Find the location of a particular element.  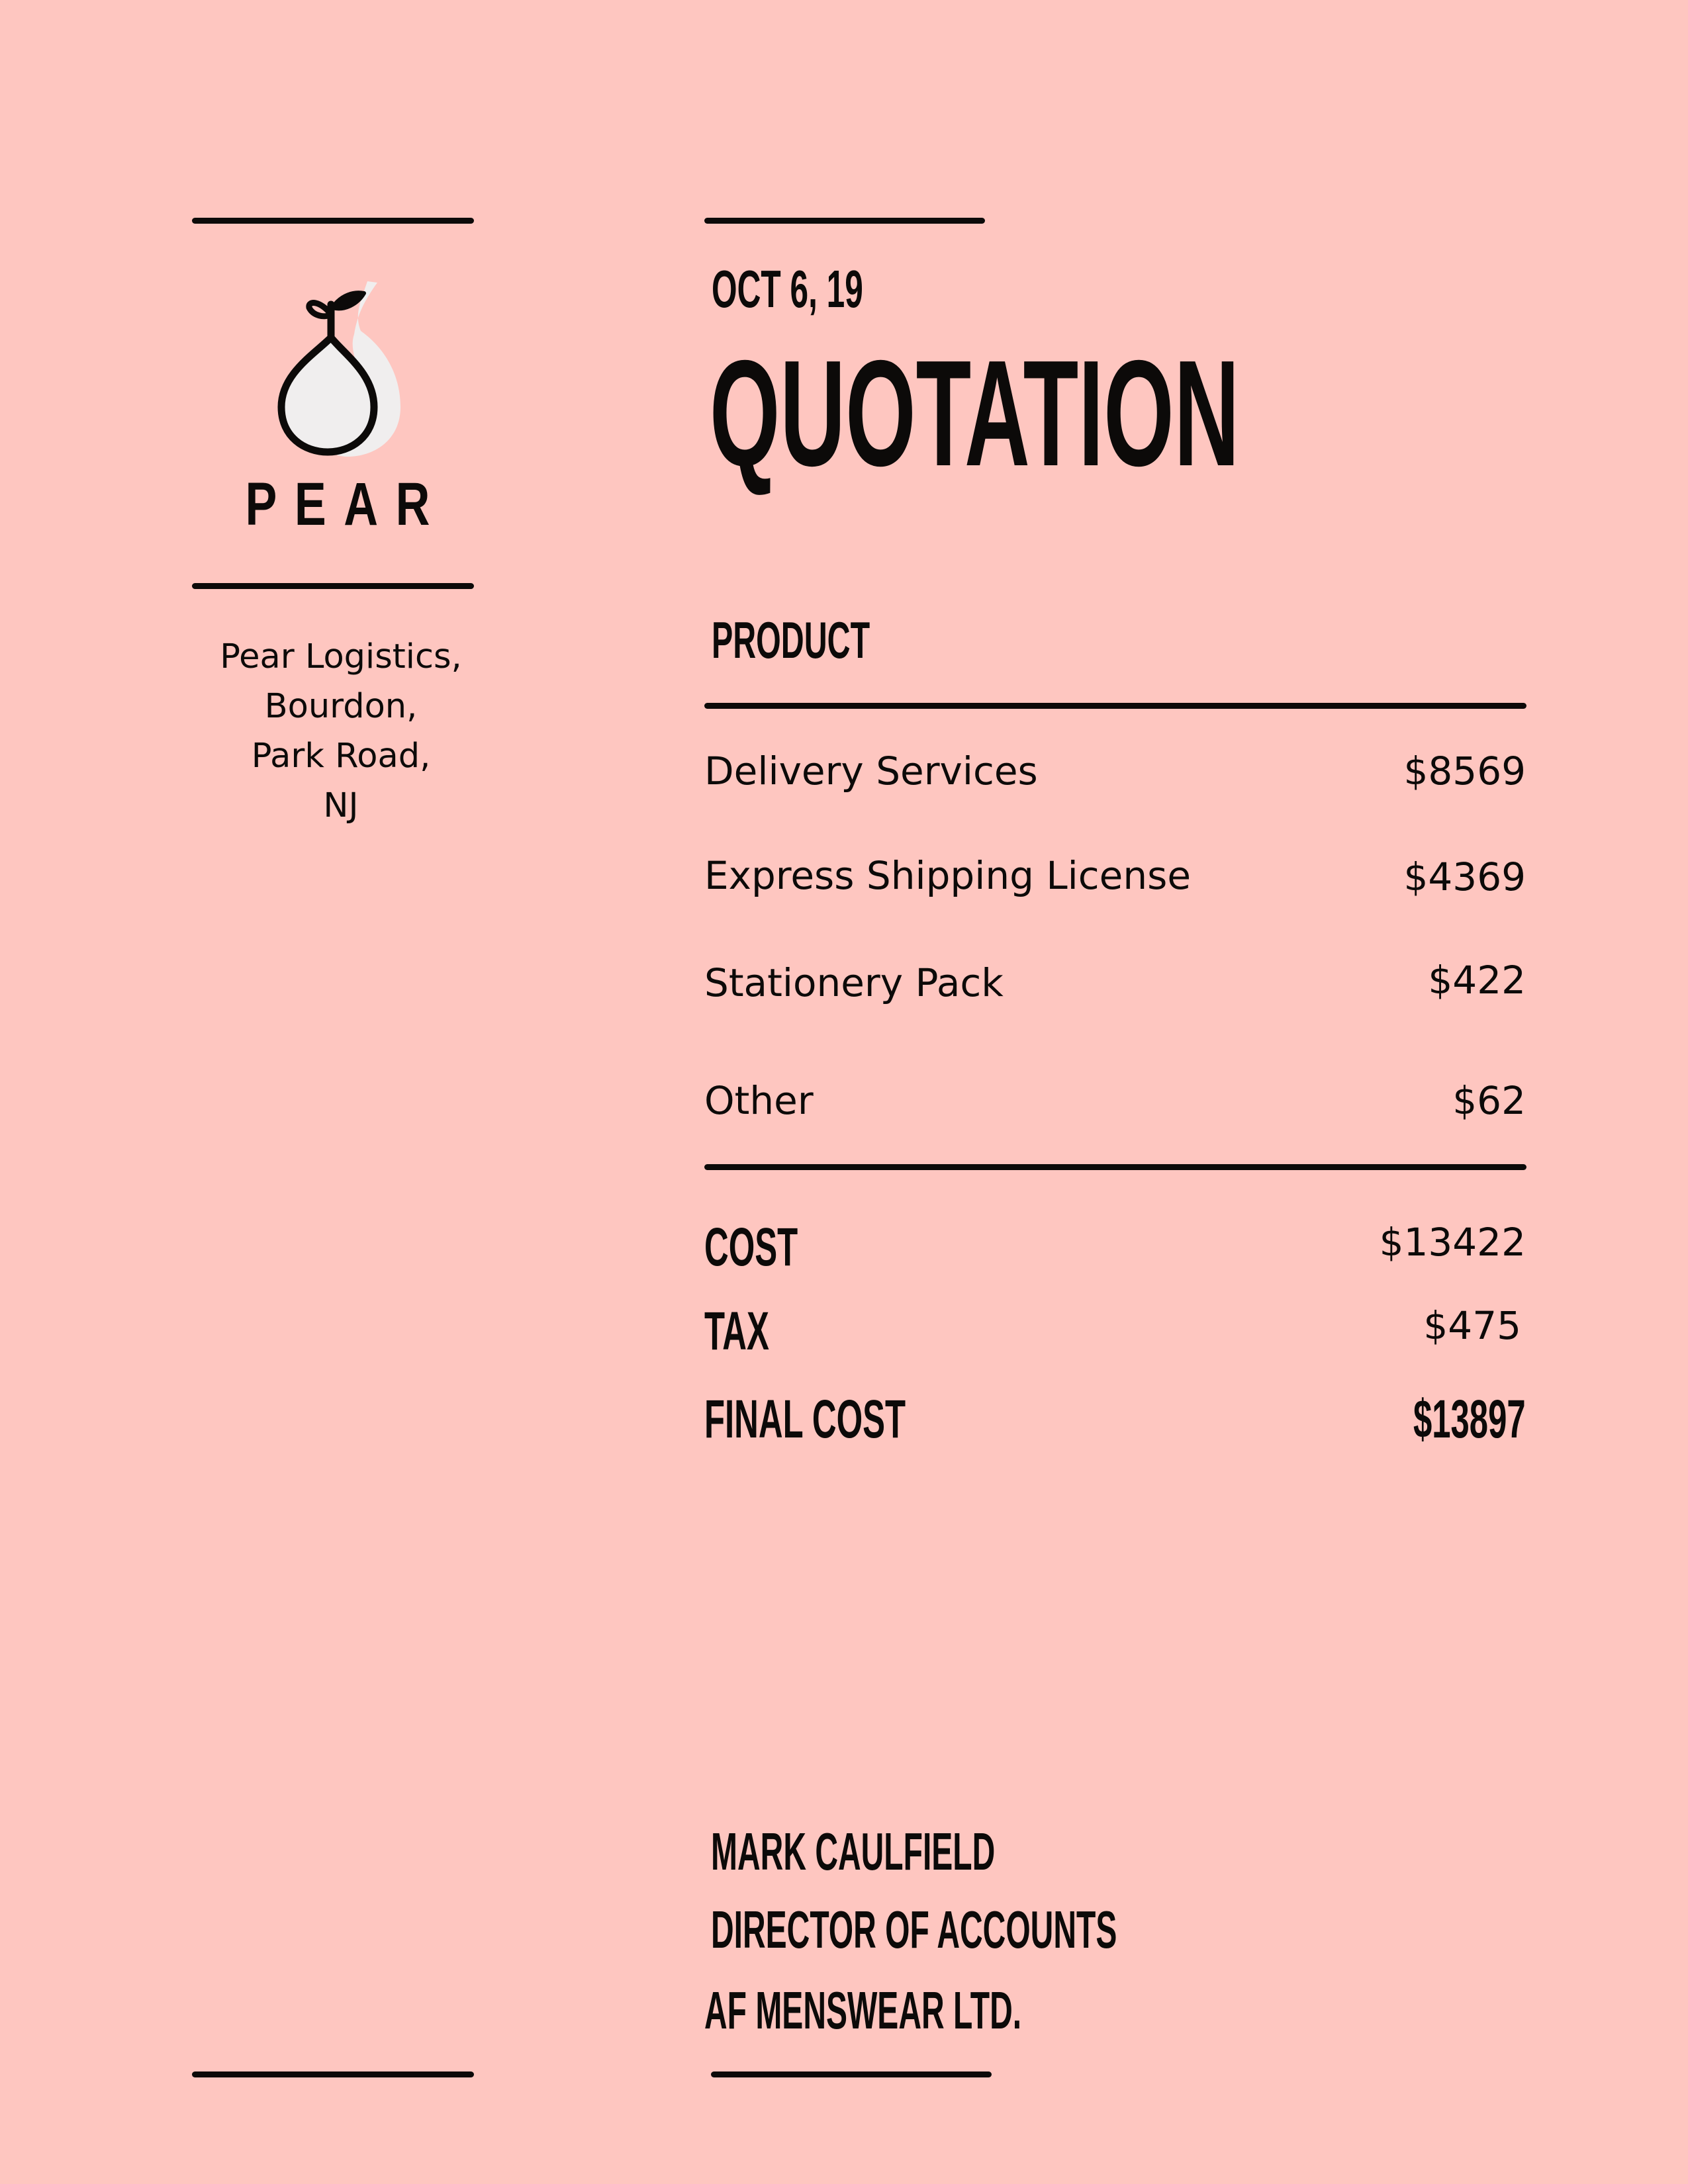

item-price: $8569 is located at coordinates (1464, 771).